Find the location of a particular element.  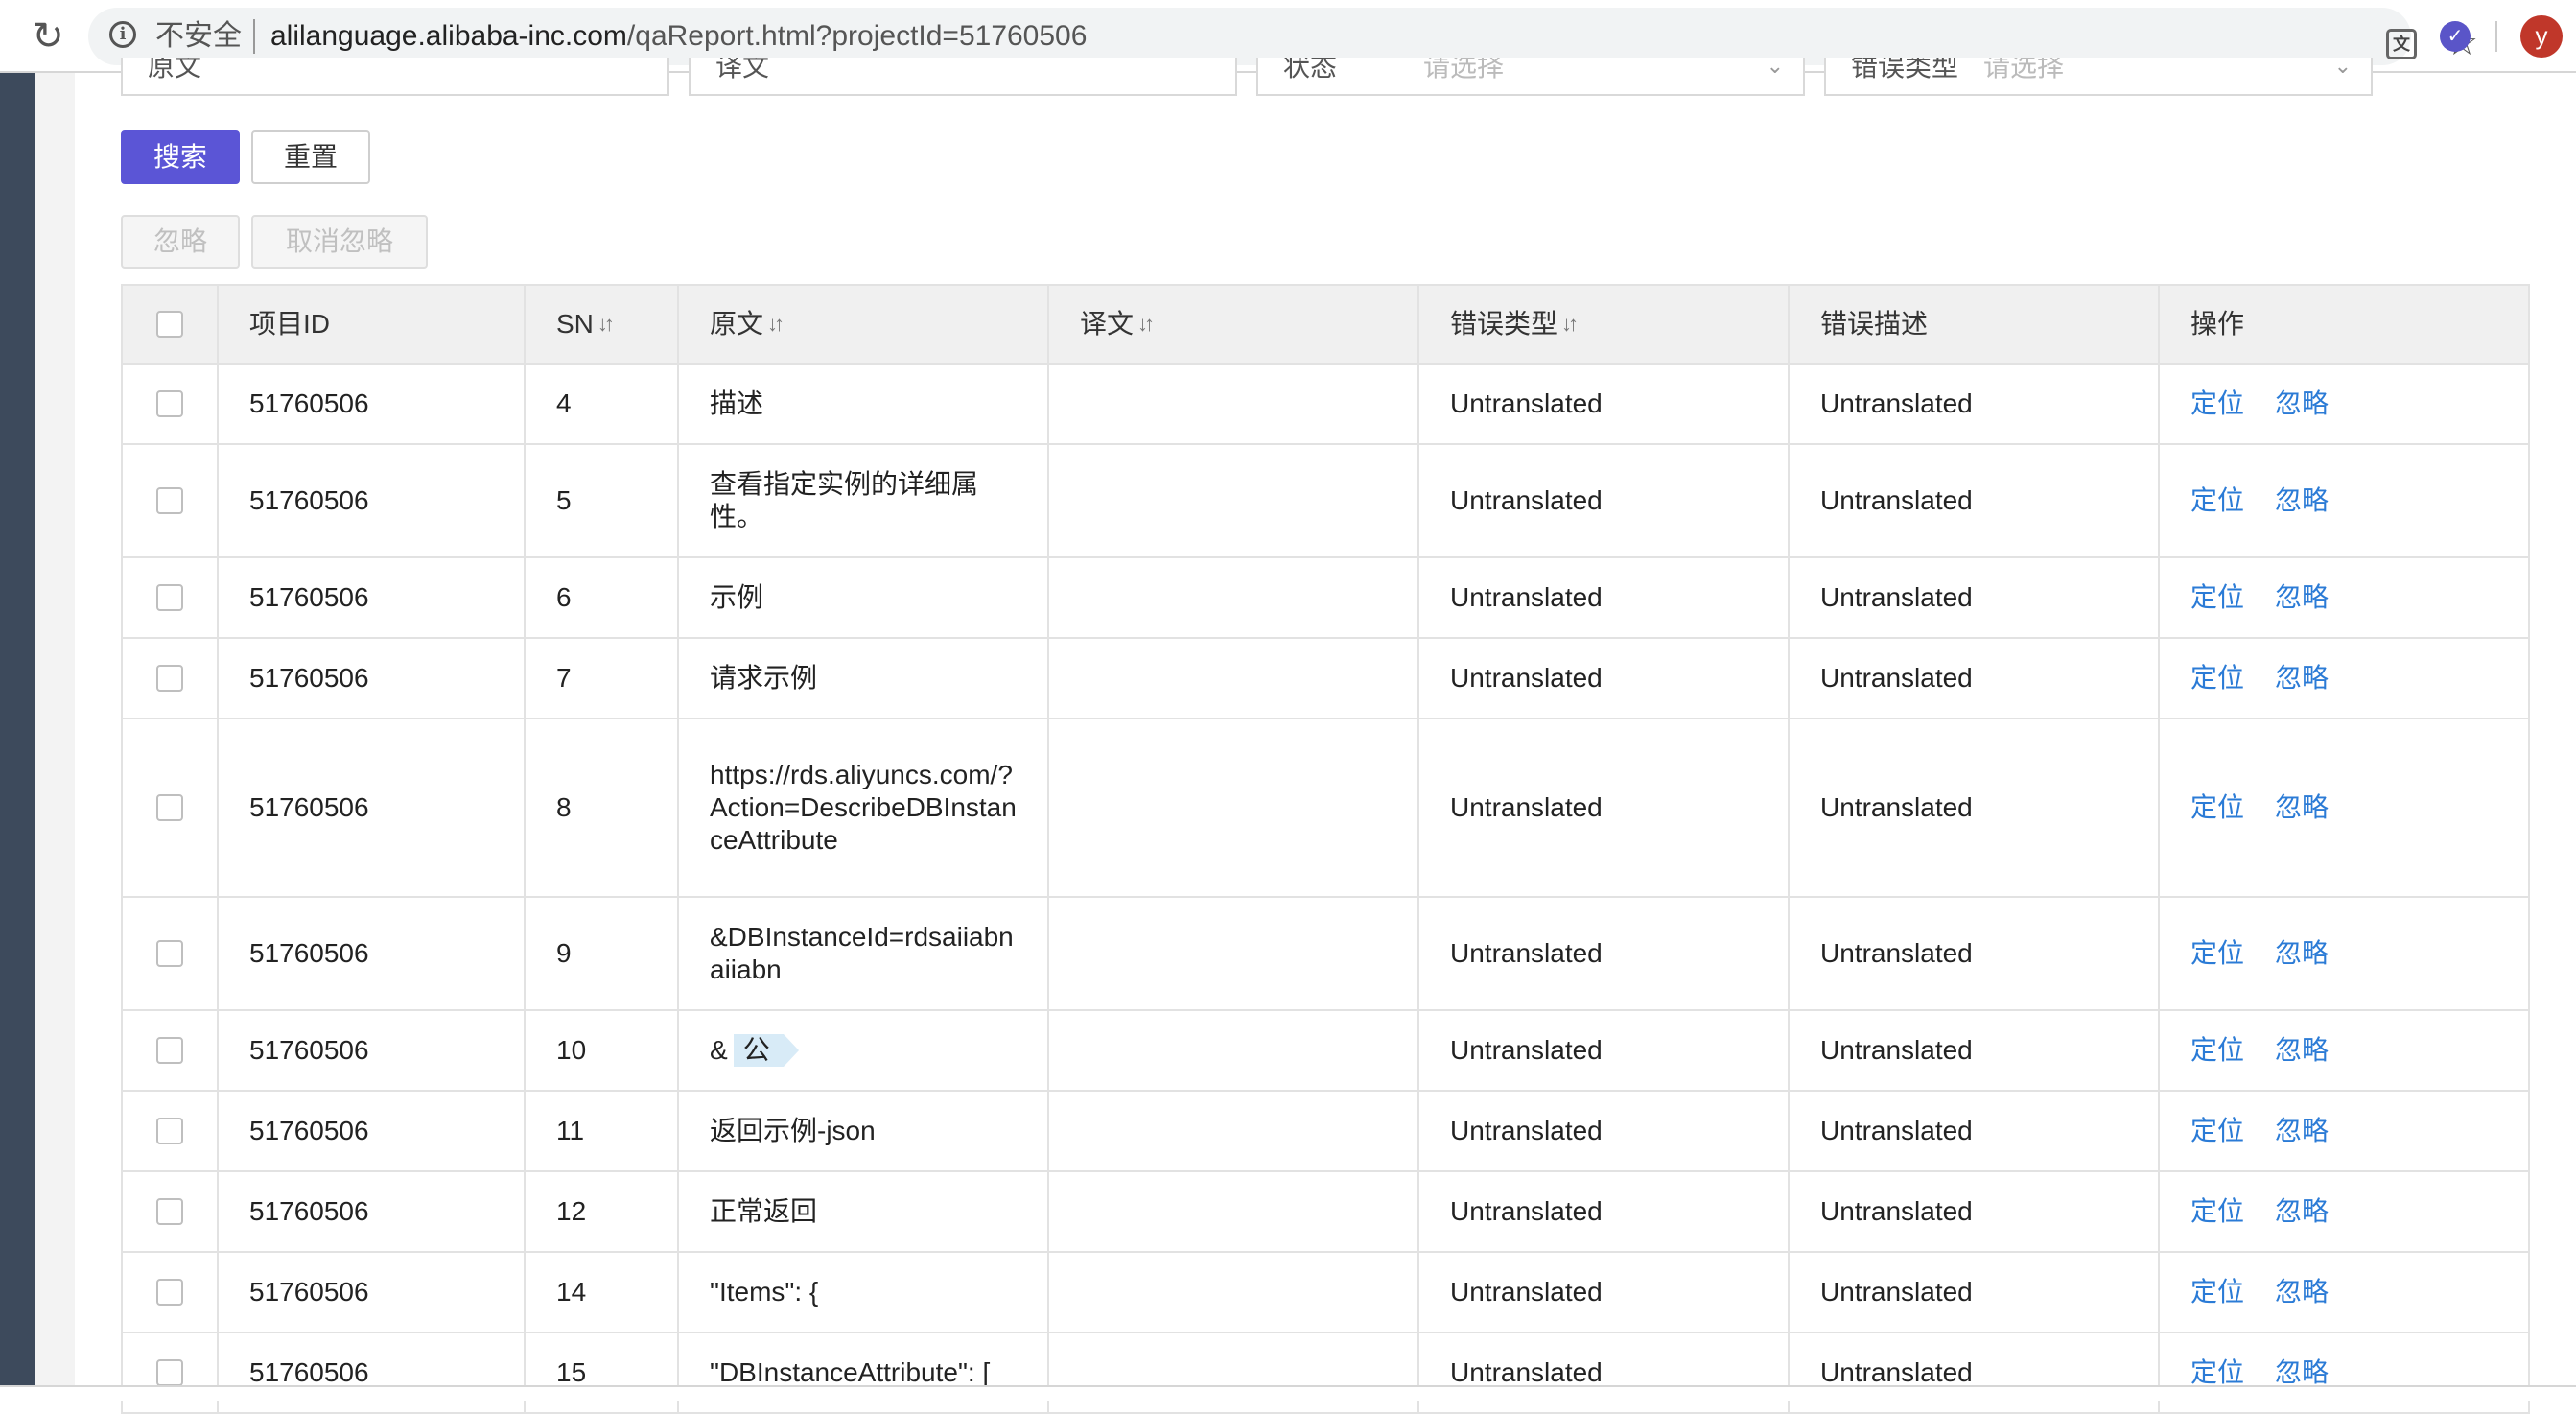

unignore-button: 取消忽略 is located at coordinates (339, 242).